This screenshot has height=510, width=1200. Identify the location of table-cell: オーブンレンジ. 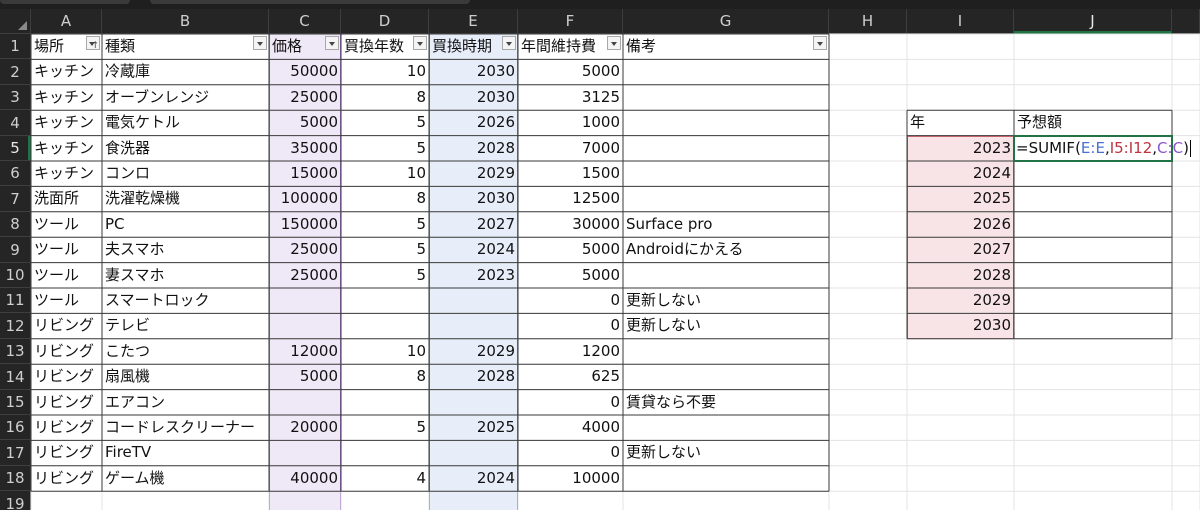
(185, 97).